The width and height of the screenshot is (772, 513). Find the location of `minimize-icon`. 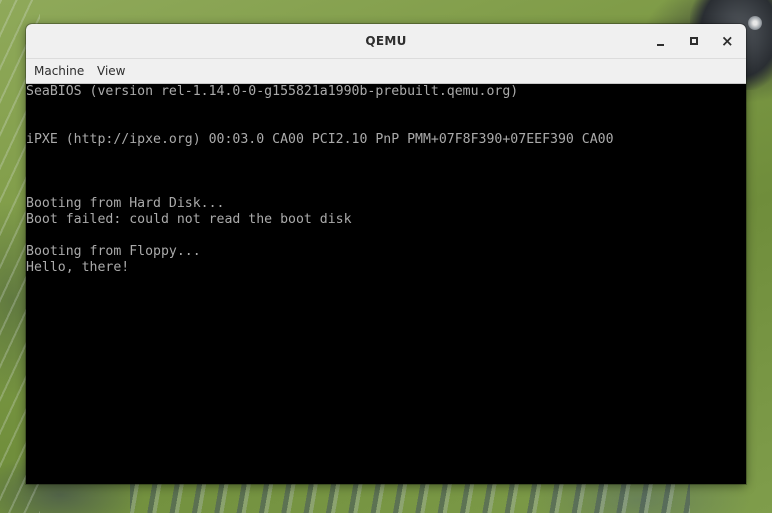

minimize-icon is located at coordinates (660, 45).